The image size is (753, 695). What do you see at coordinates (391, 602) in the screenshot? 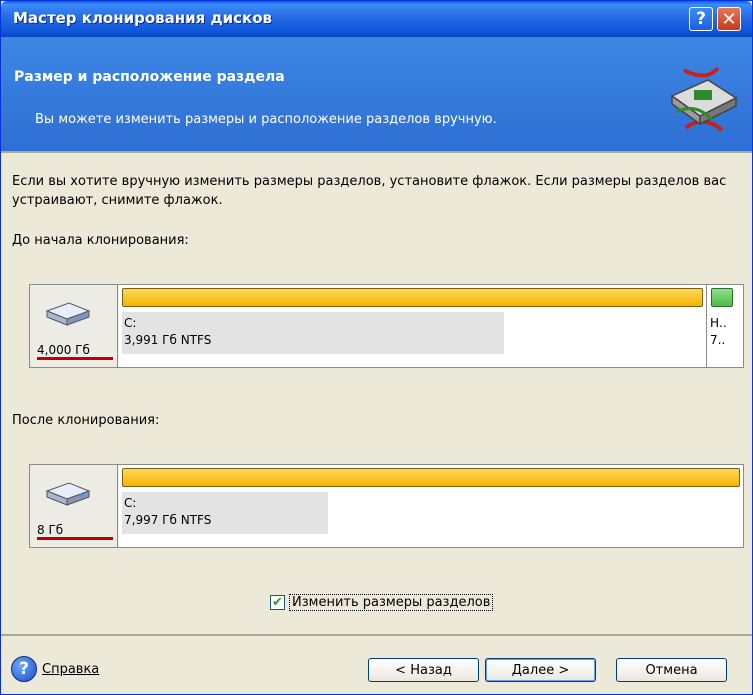
I see `resize-checkbox-label: Изменить размеры разделов` at bounding box center [391, 602].